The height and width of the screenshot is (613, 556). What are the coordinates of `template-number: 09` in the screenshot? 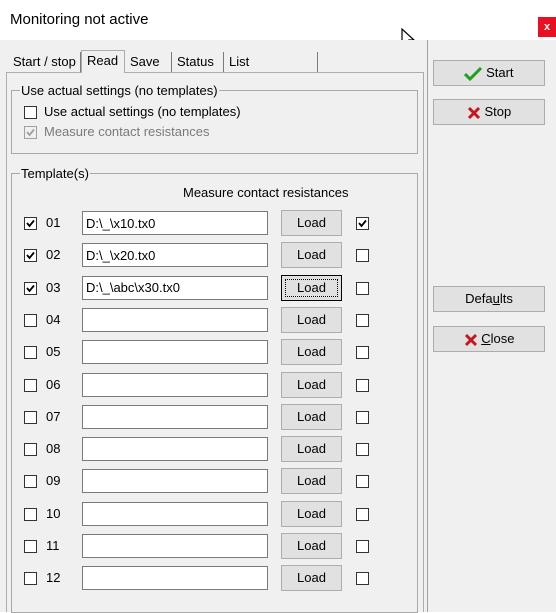 It's located at (53, 481).